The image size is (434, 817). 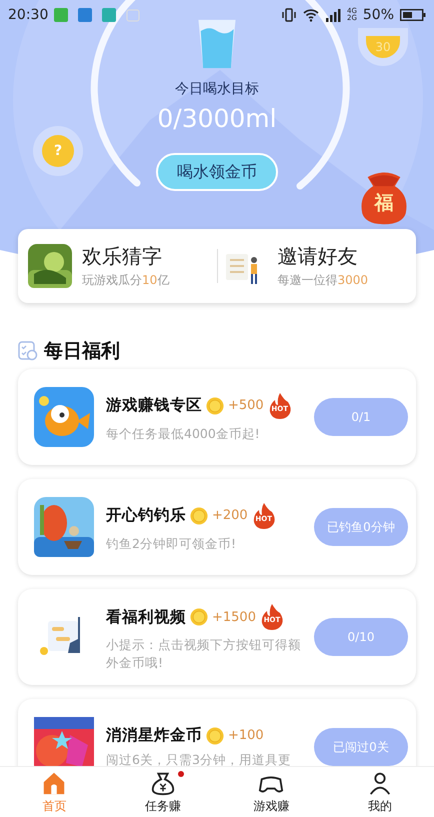 I want to click on promo-title: 邀请好友, so click(x=323, y=256).